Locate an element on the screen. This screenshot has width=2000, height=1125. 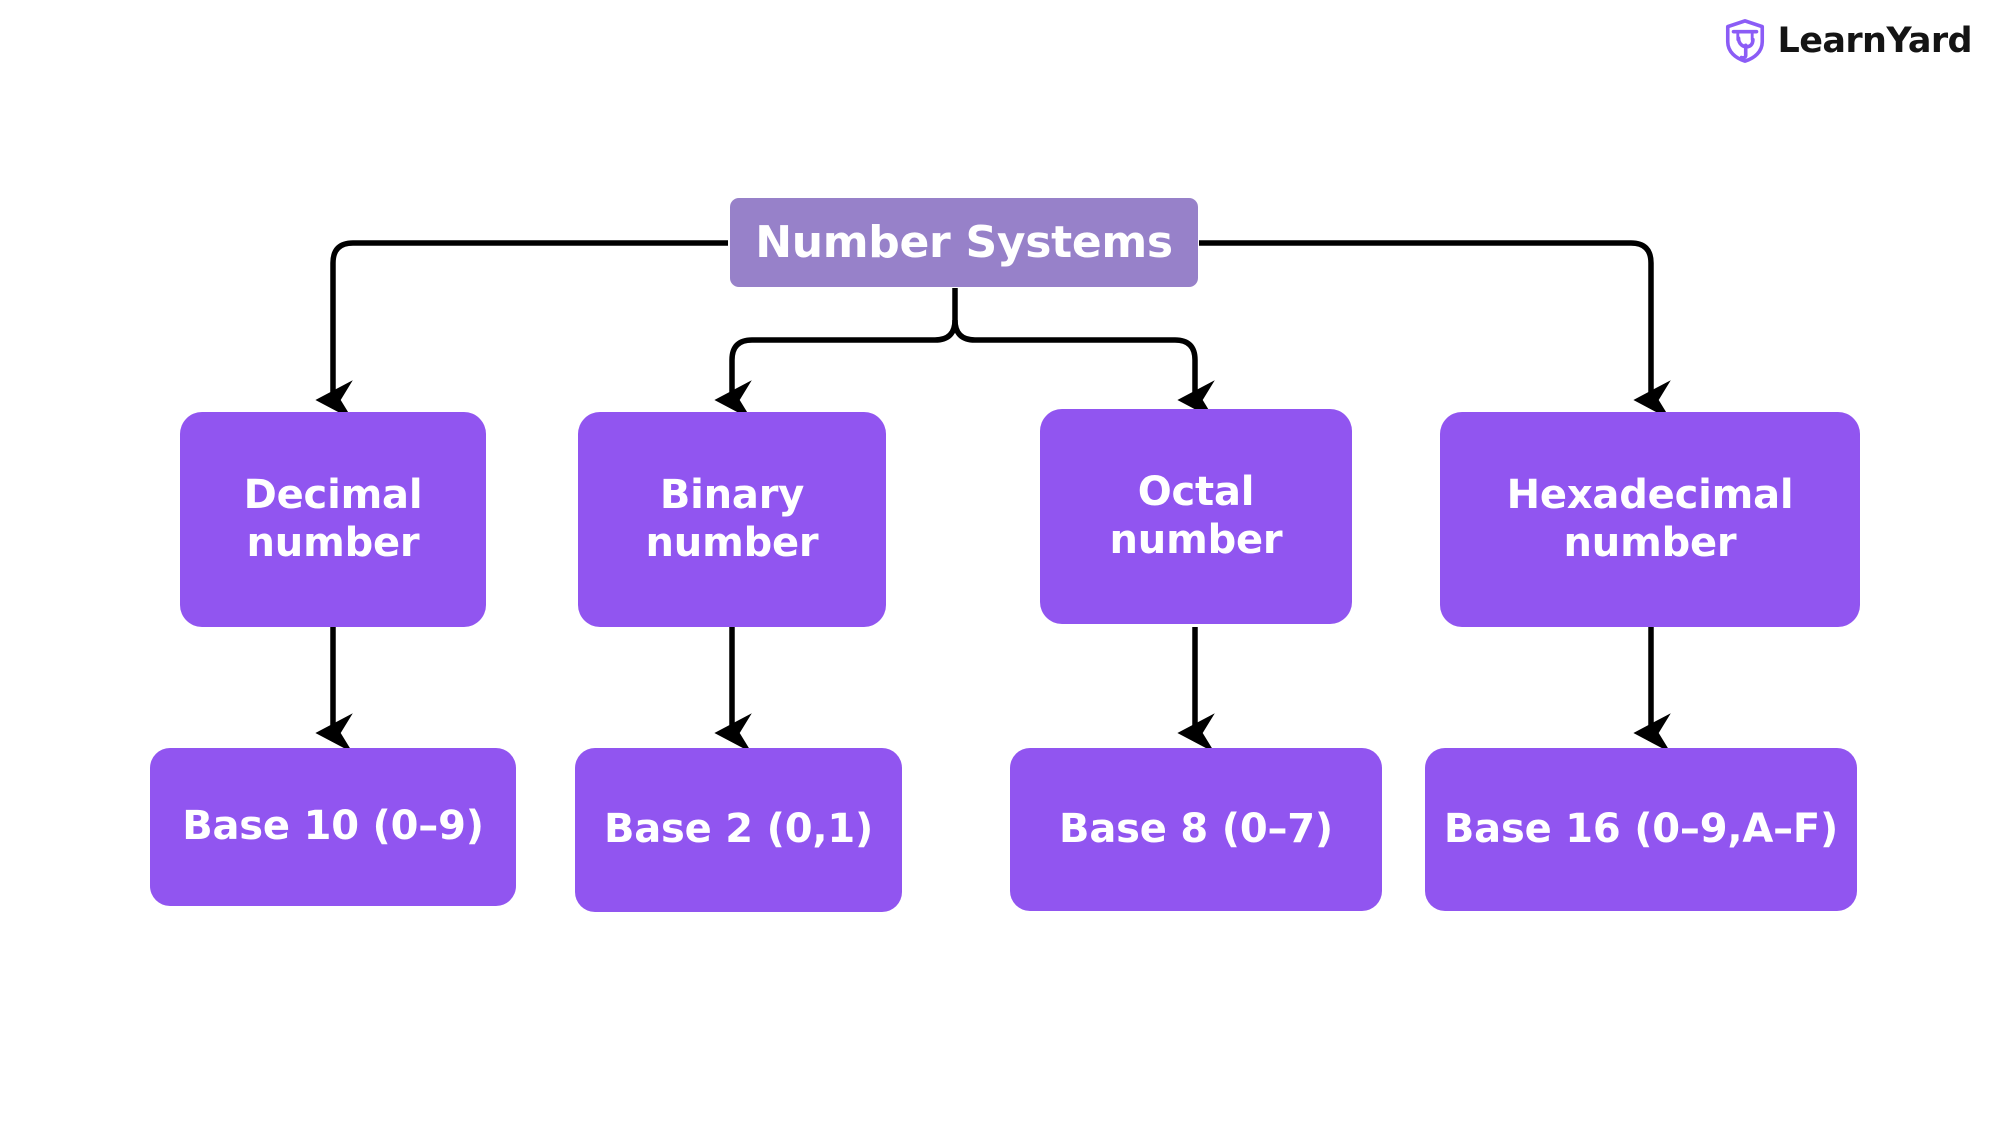
node-base-16: Base 16 (0–9,A–F) is located at coordinates (1641, 829).